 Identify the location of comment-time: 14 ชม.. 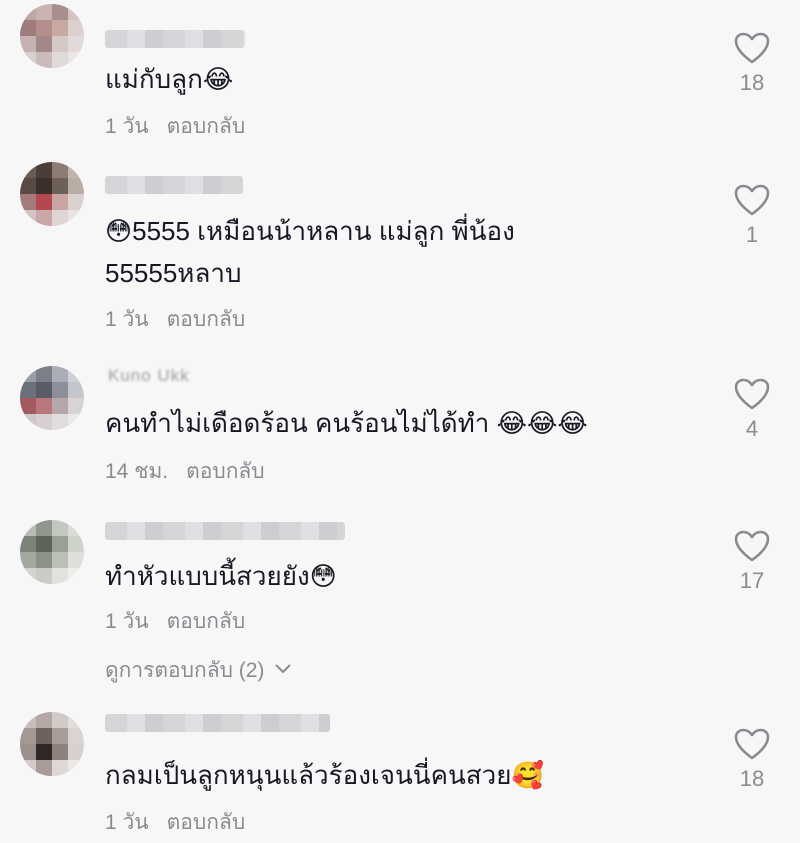
(137, 471).